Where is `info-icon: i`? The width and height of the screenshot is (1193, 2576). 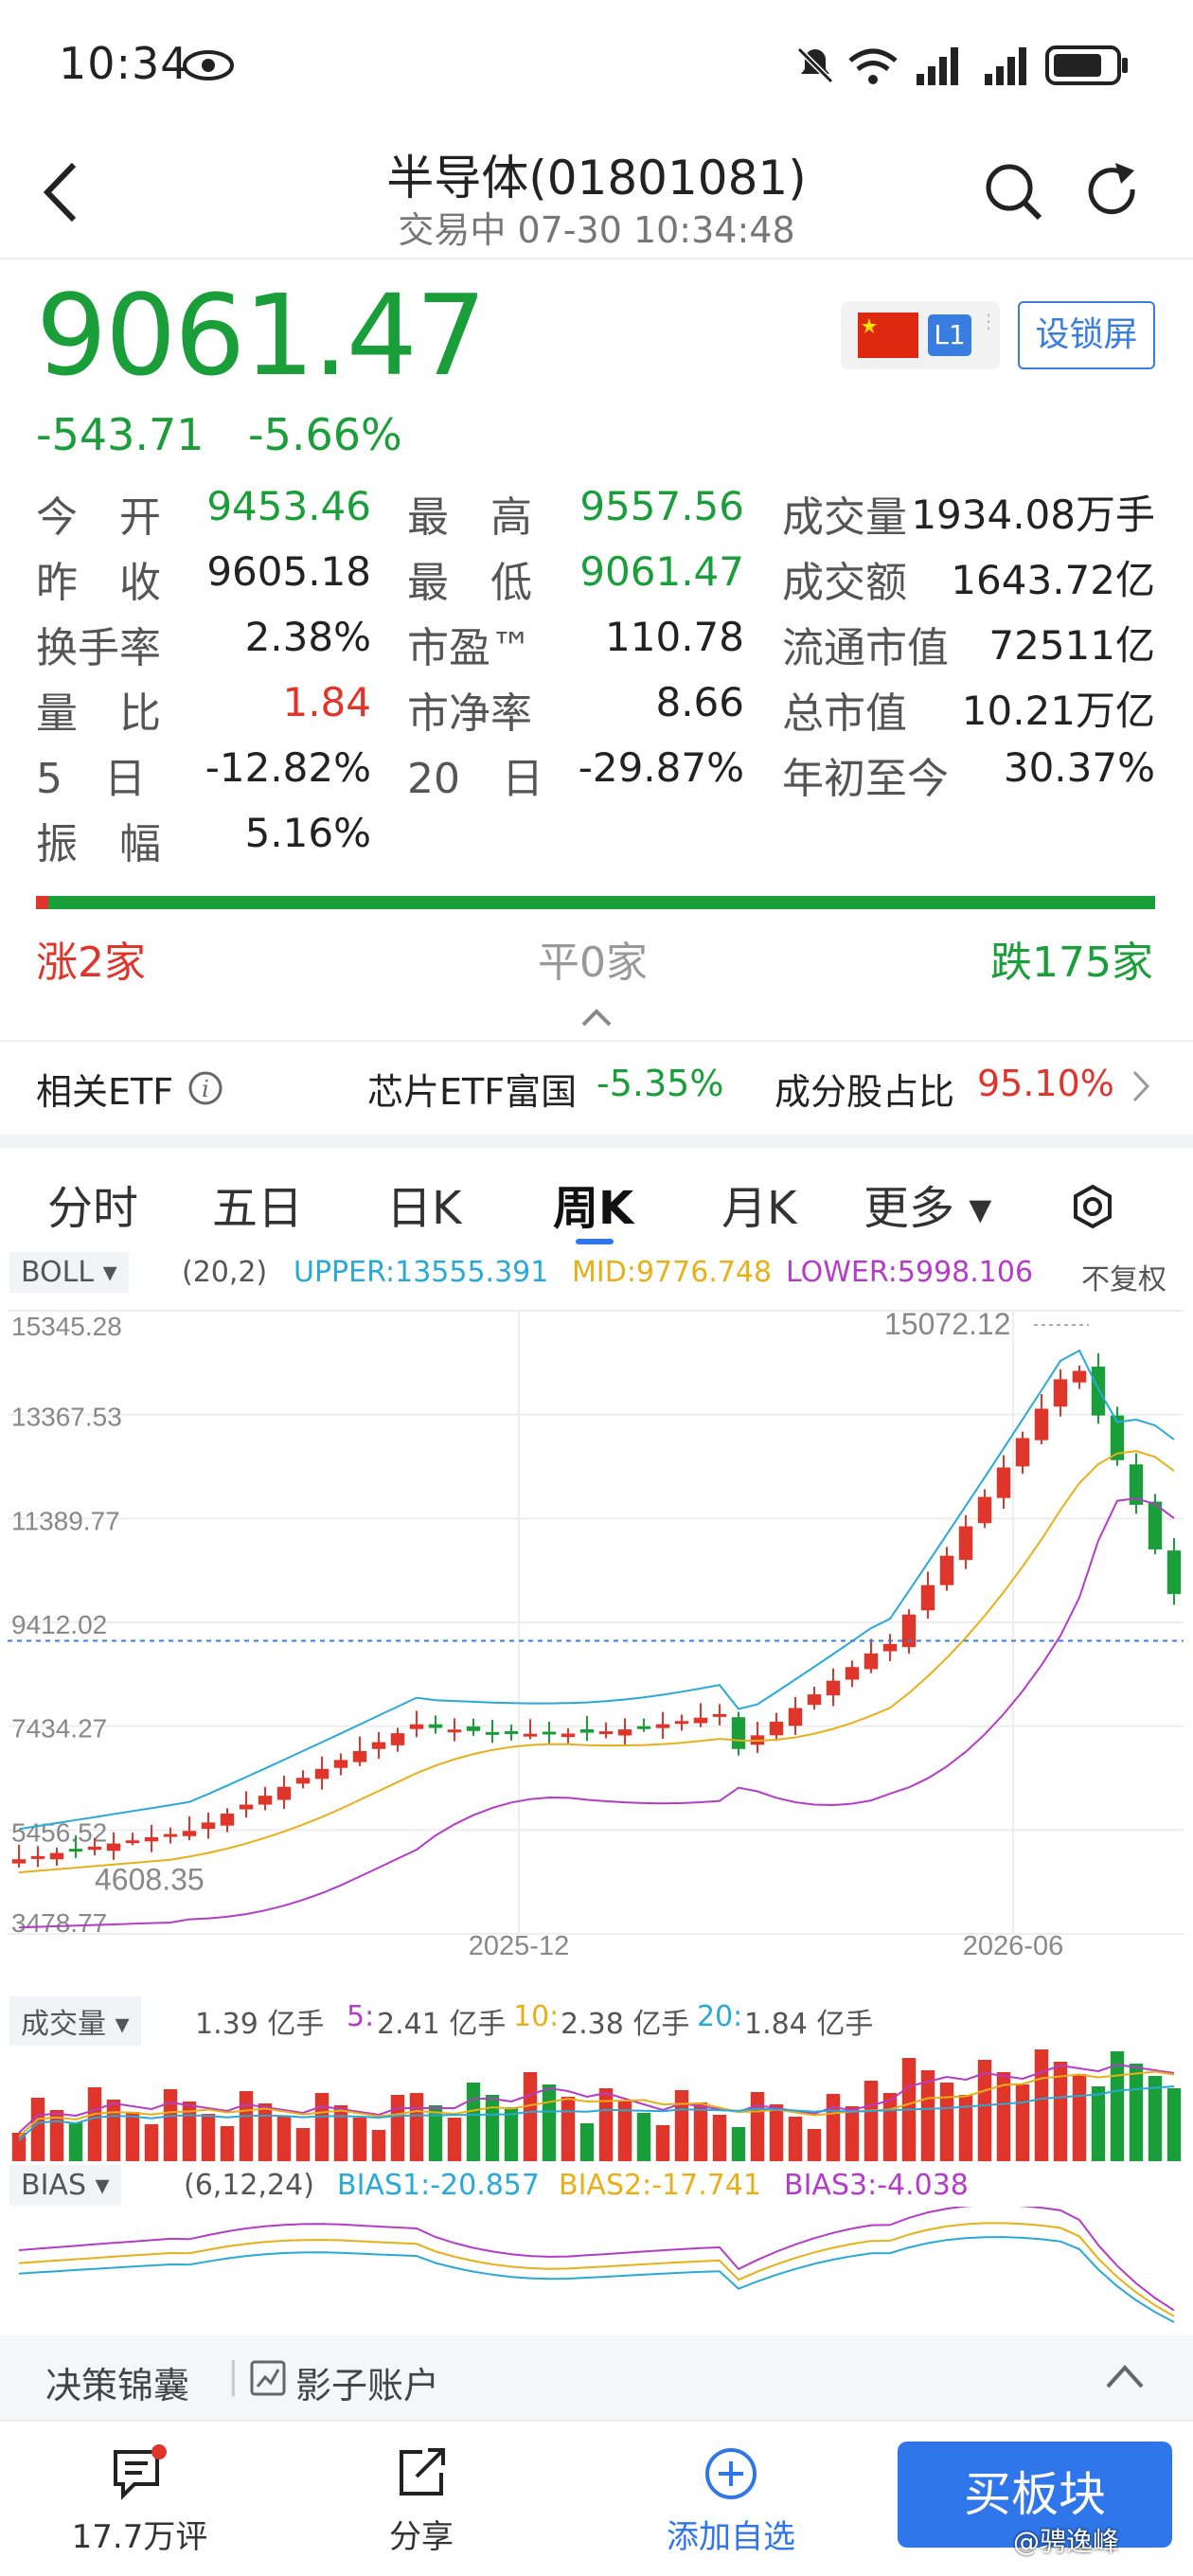
info-icon: i is located at coordinates (205, 1088).